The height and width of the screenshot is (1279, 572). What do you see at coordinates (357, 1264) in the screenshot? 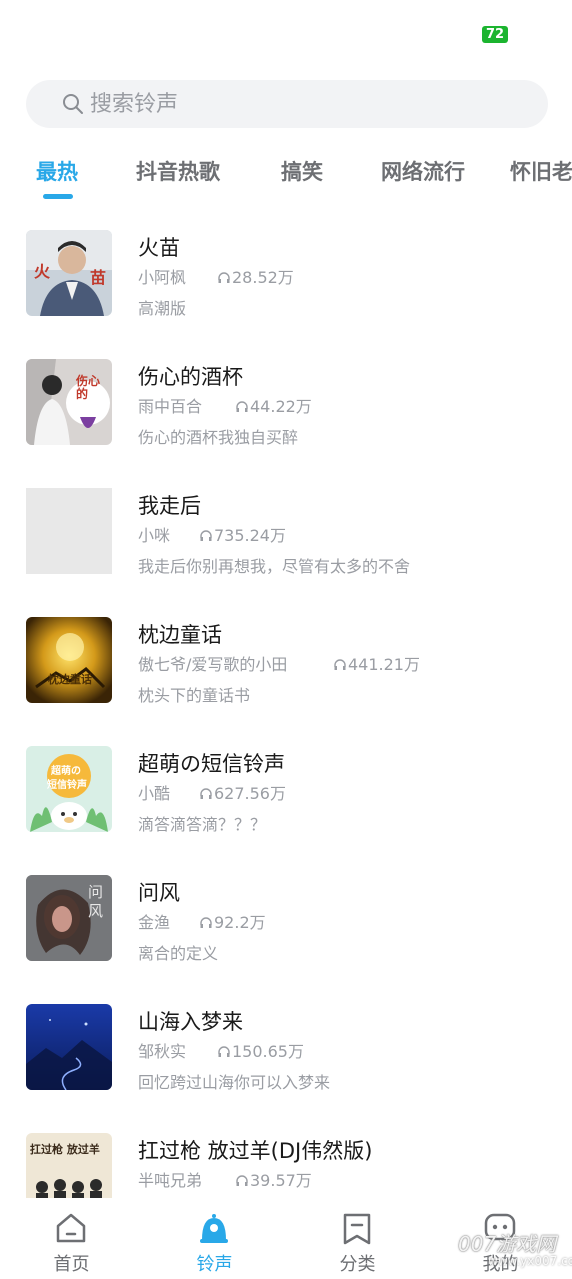
I see `nav-label: 分类` at bounding box center [357, 1264].